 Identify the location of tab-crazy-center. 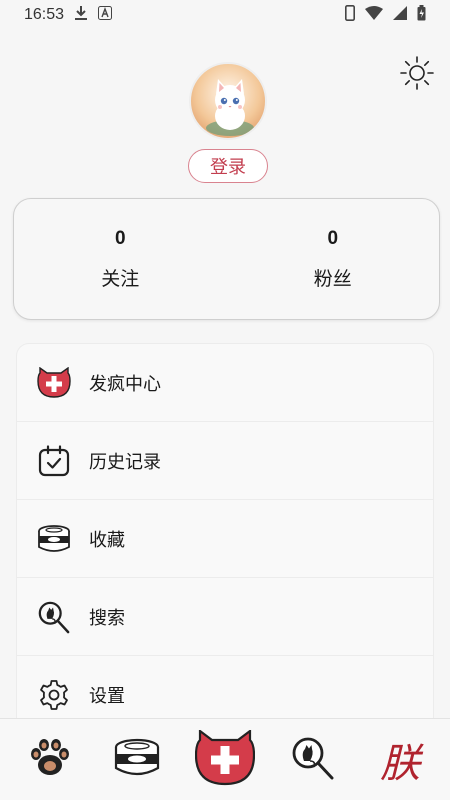
(225, 760).